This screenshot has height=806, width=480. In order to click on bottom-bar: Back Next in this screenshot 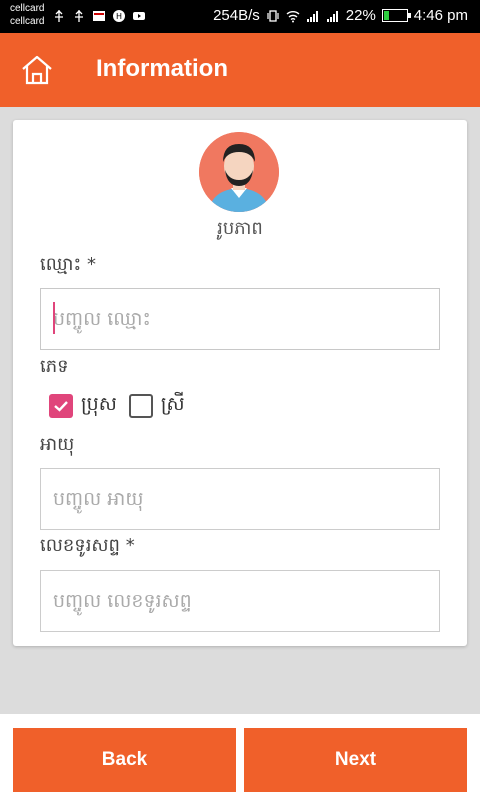, I will do `click(240, 760)`.